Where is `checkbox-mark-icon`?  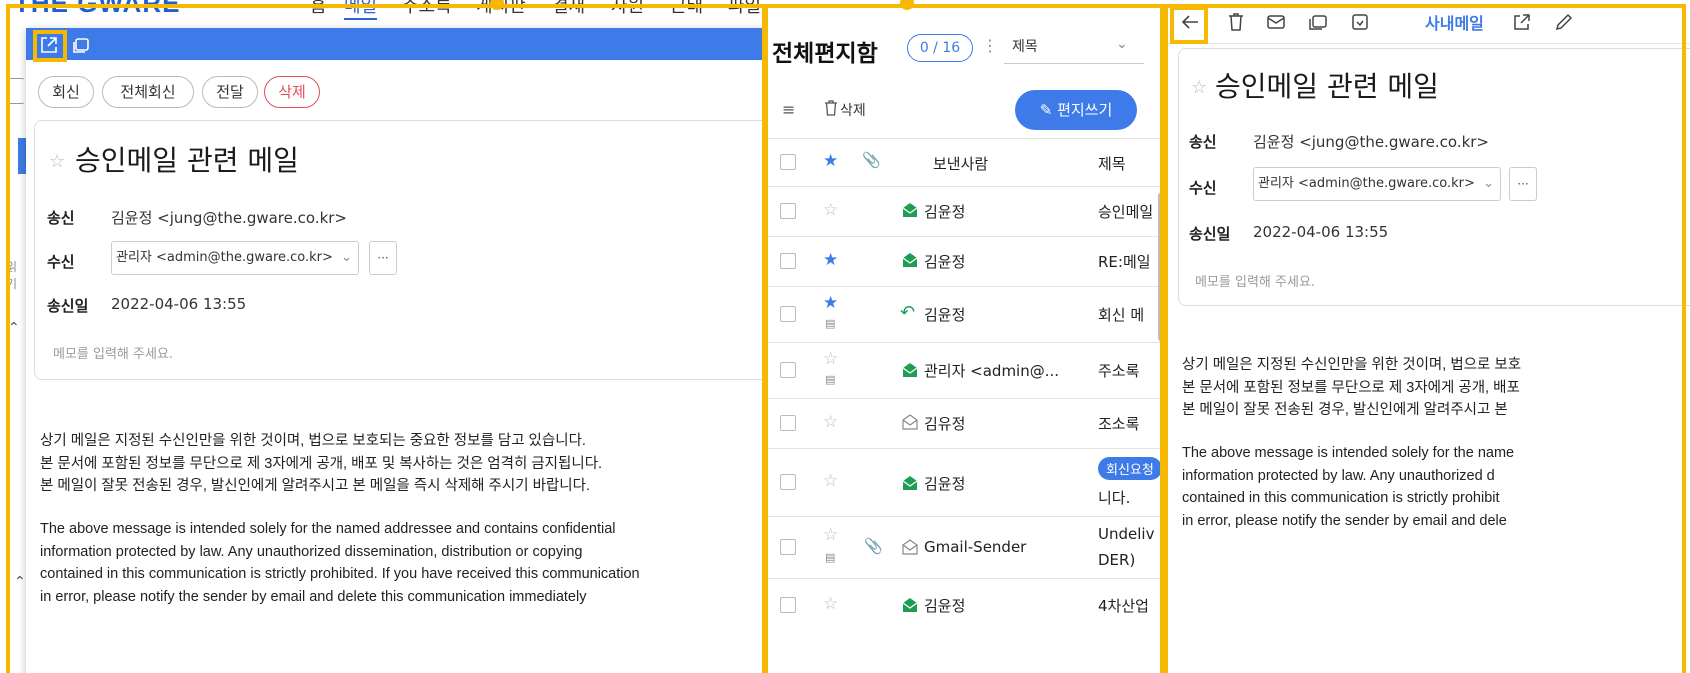
checkbox-mark-icon is located at coordinates (1360, 22).